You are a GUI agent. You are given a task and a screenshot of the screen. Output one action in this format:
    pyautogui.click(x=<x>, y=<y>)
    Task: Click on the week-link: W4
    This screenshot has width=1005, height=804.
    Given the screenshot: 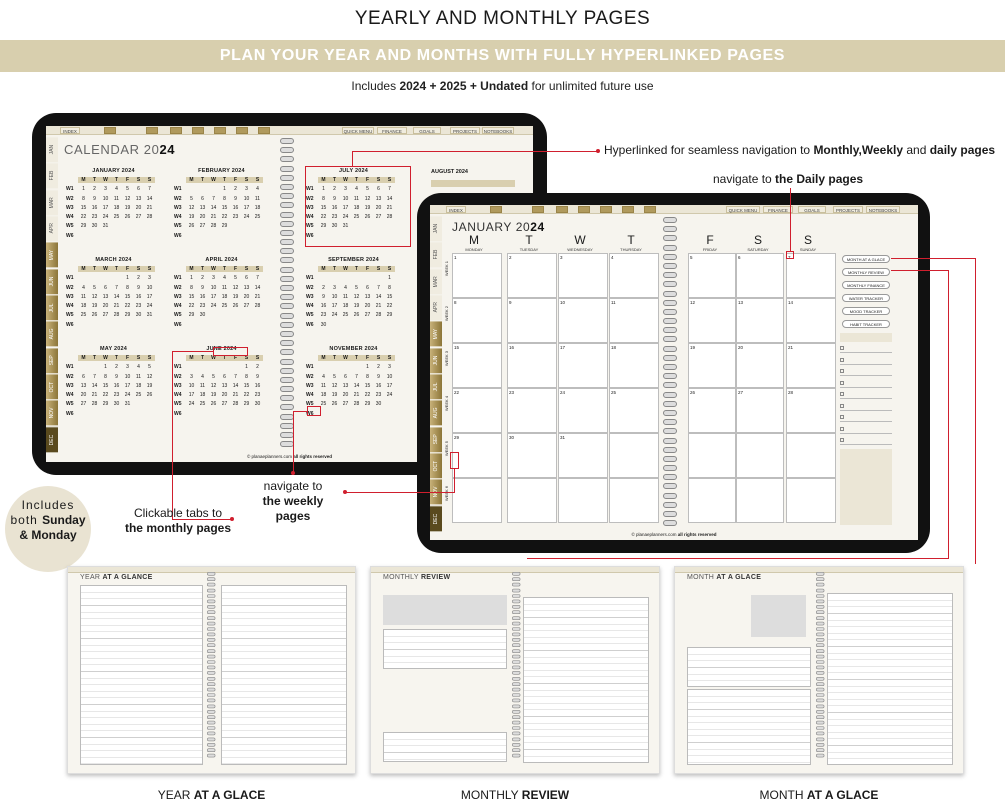 What is the action you would take?
    pyautogui.click(x=180, y=306)
    